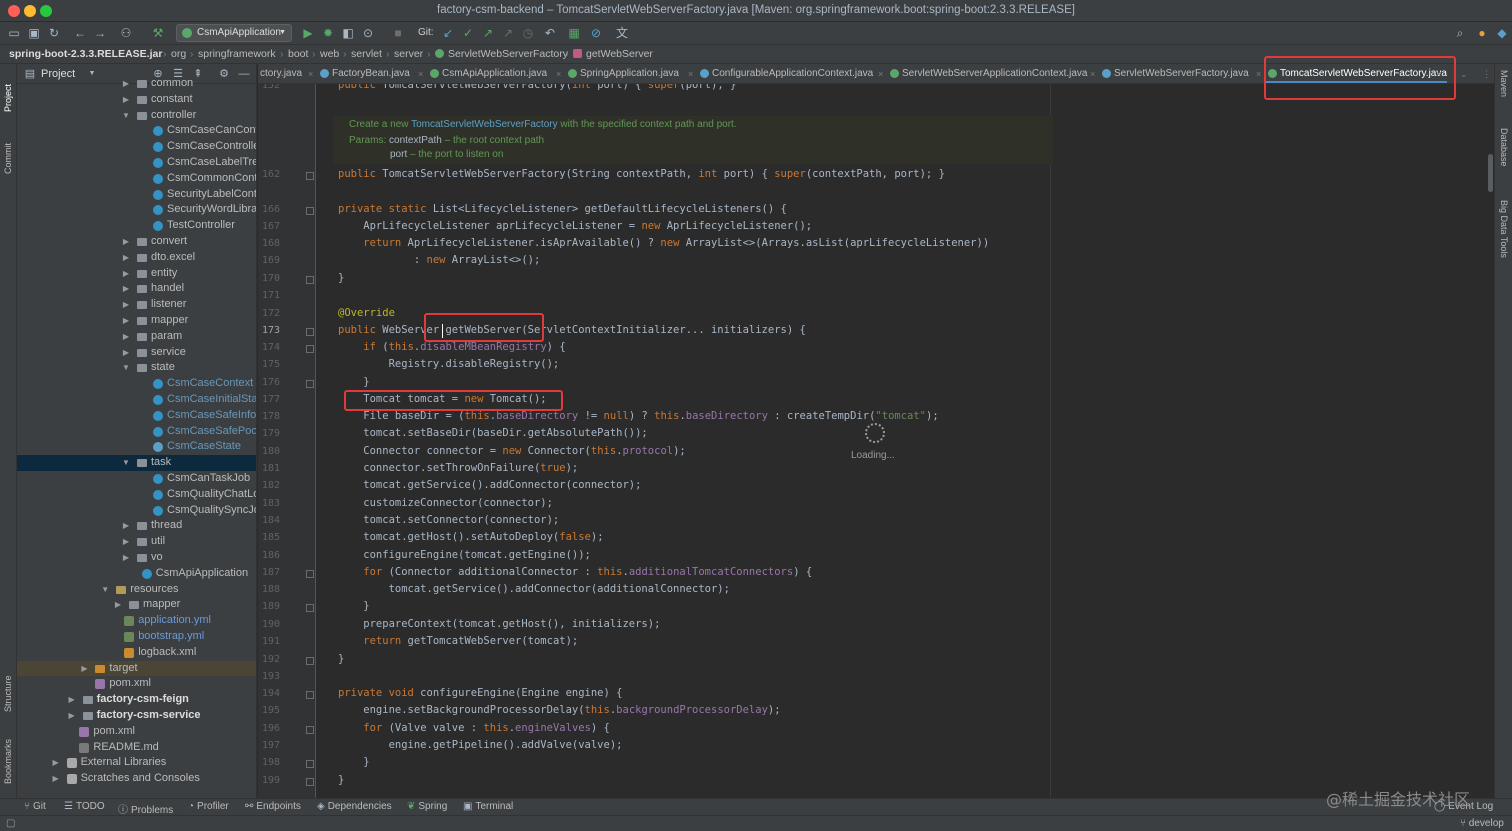 This screenshot has width=1512, height=831. What do you see at coordinates (136, 447) in the screenshot?
I see `tree-item: CsmCaseState` at bounding box center [136, 447].